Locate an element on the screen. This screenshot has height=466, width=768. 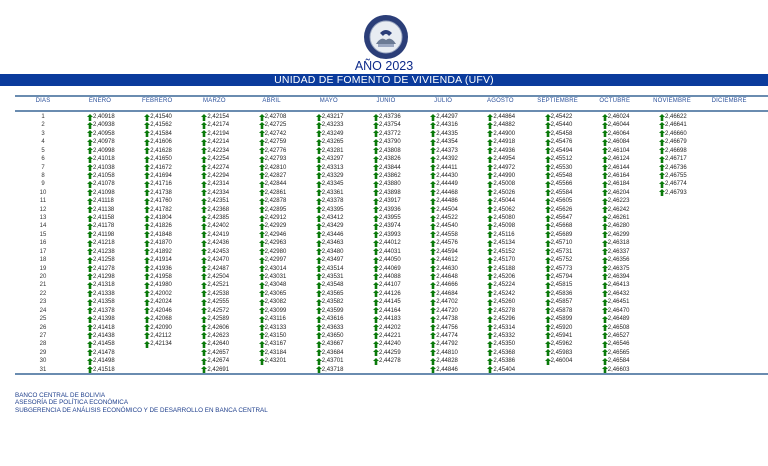
ufv-value-cell: 2,46144 is located at coordinates (615, 168).